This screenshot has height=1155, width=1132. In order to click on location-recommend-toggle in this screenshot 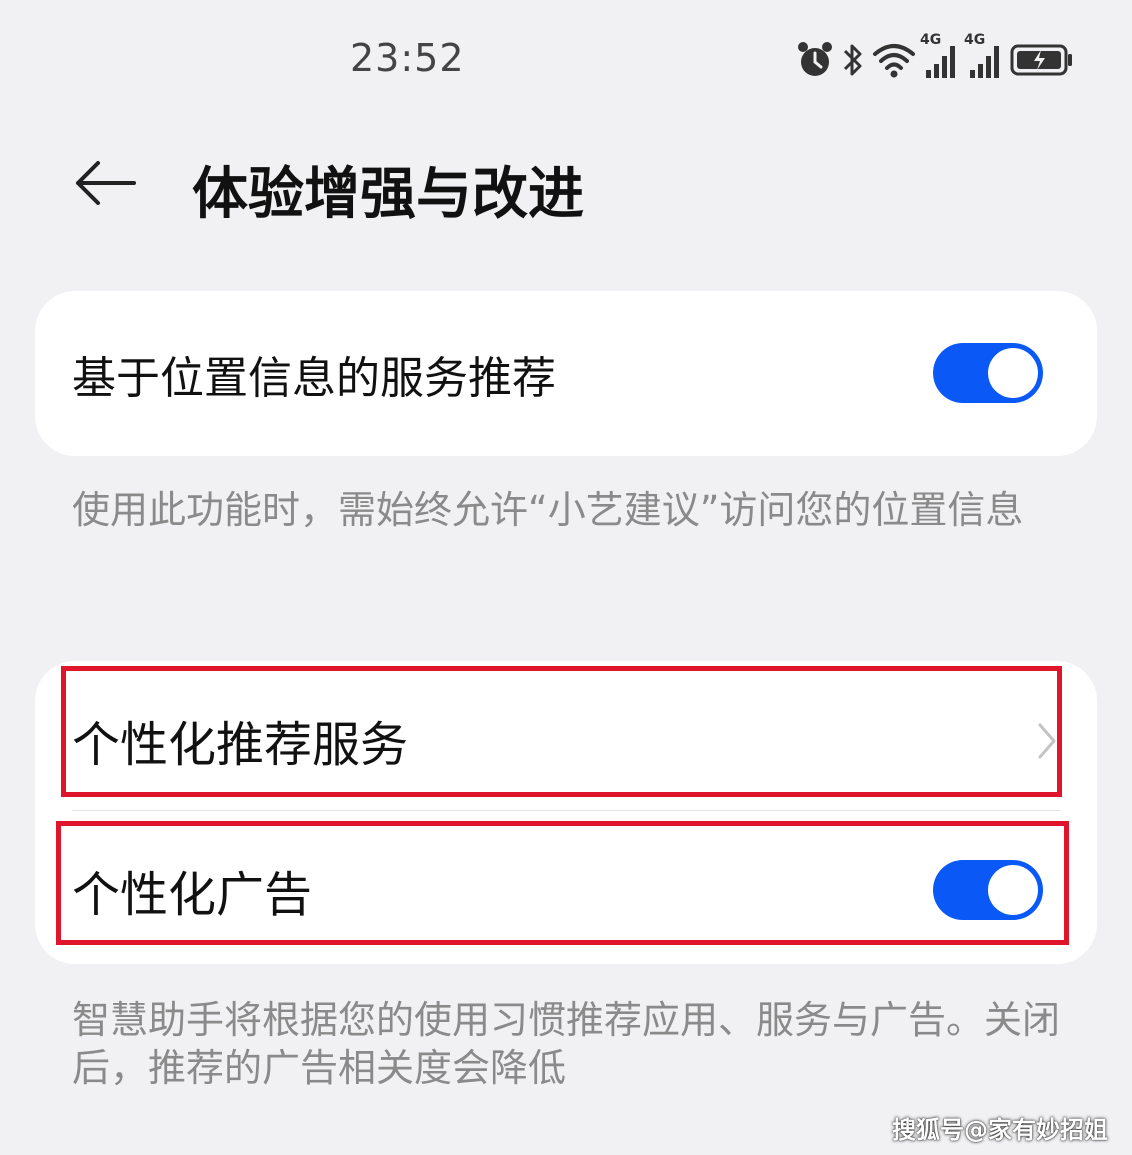, I will do `click(988, 373)`.